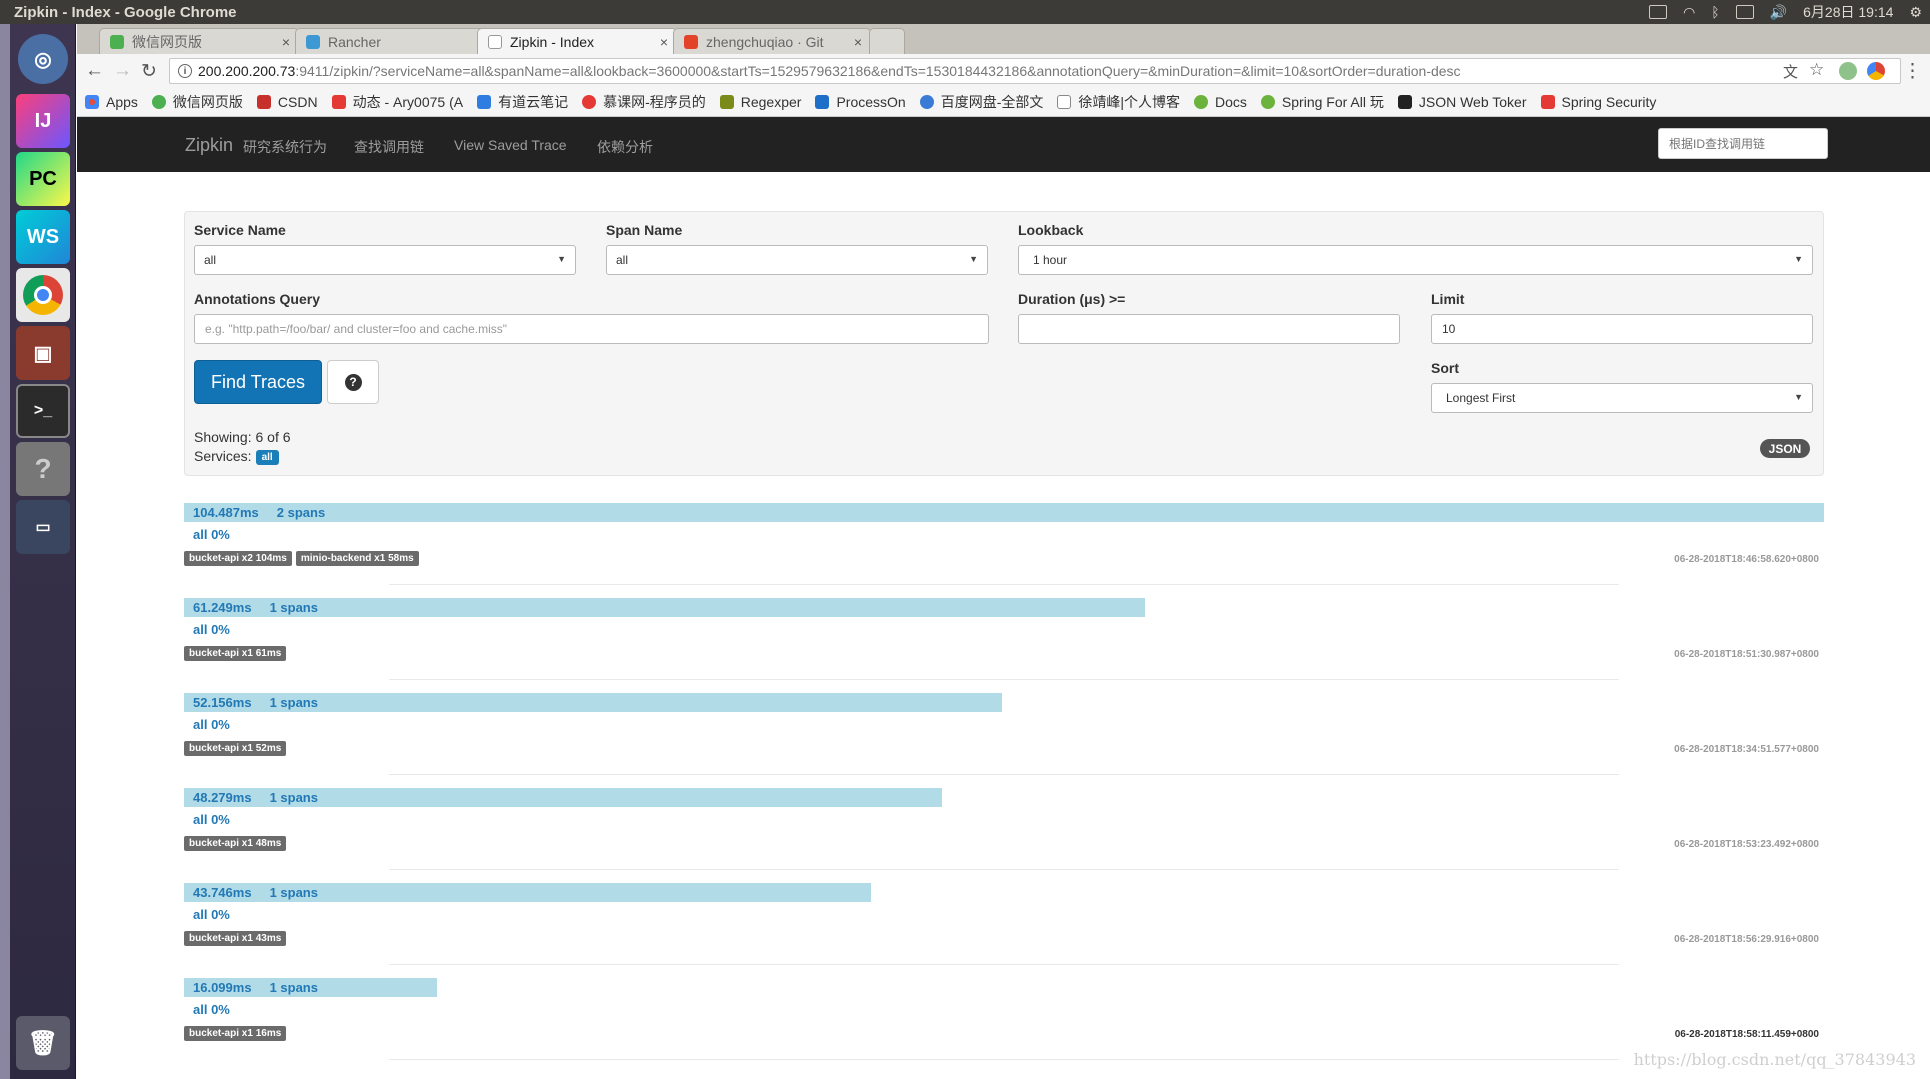 Image resolution: width=1930 pixels, height=1079 pixels. Describe the element at coordinates (43, 295) in the screenshot. I see `chrome-icon` at that location.